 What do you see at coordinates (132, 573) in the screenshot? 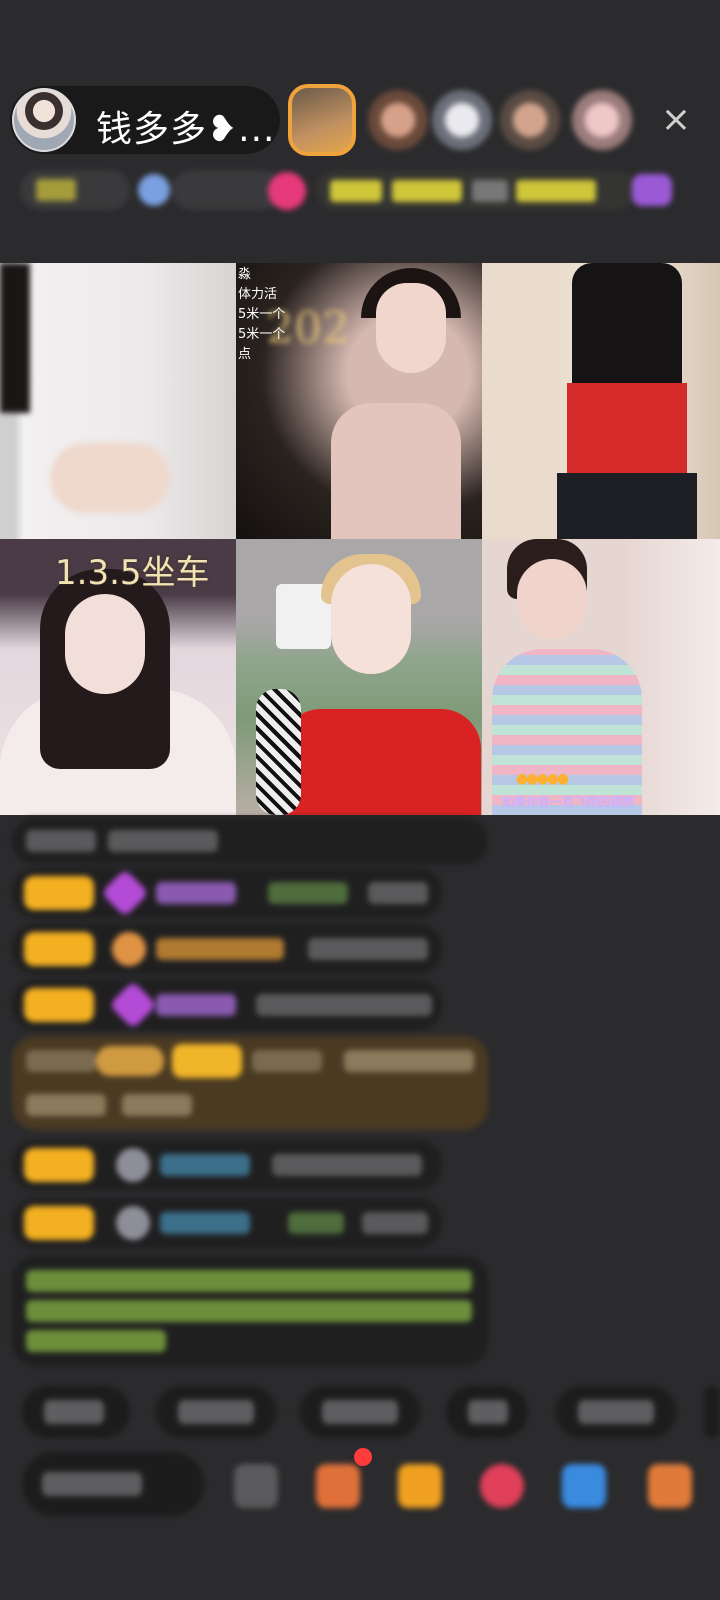
I see `tile-overlay-label: 1.3.5坐车` at bounding box center [132, 573].